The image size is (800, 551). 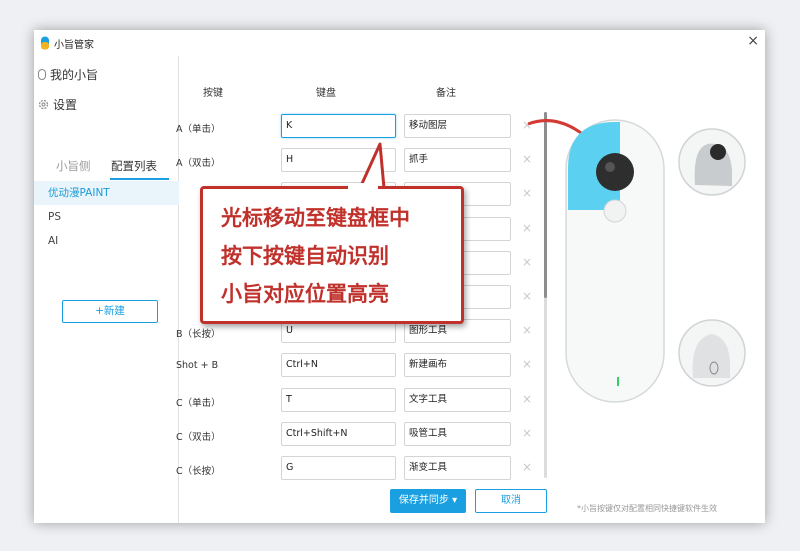 What do you see at coordinates (326, 93) in the screenshot?
I see `header-keyboard: 键盘` at bounding box center [326, 93].